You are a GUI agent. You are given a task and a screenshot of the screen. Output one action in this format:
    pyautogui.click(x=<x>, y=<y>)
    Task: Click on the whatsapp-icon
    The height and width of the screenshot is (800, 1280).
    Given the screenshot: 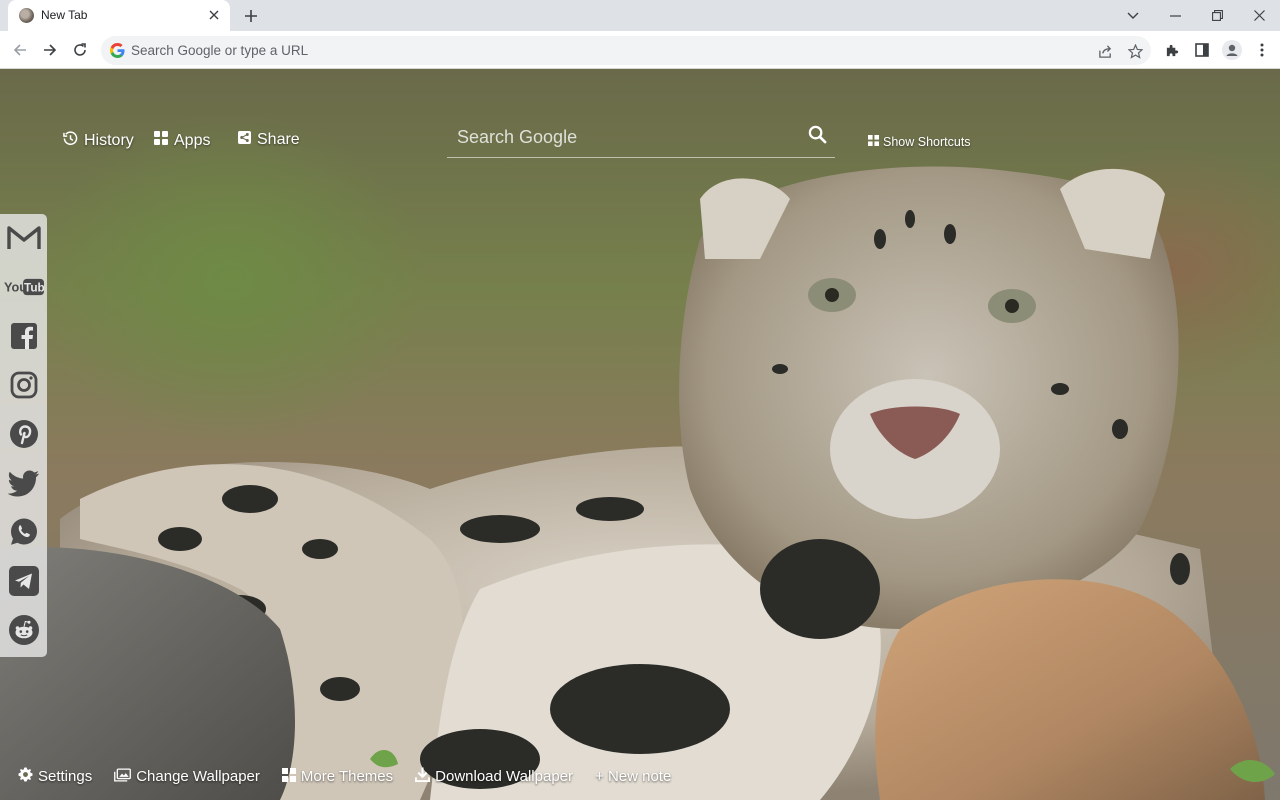 What is the action you would take?
    pyautogui.click(x=24, y=532)
    